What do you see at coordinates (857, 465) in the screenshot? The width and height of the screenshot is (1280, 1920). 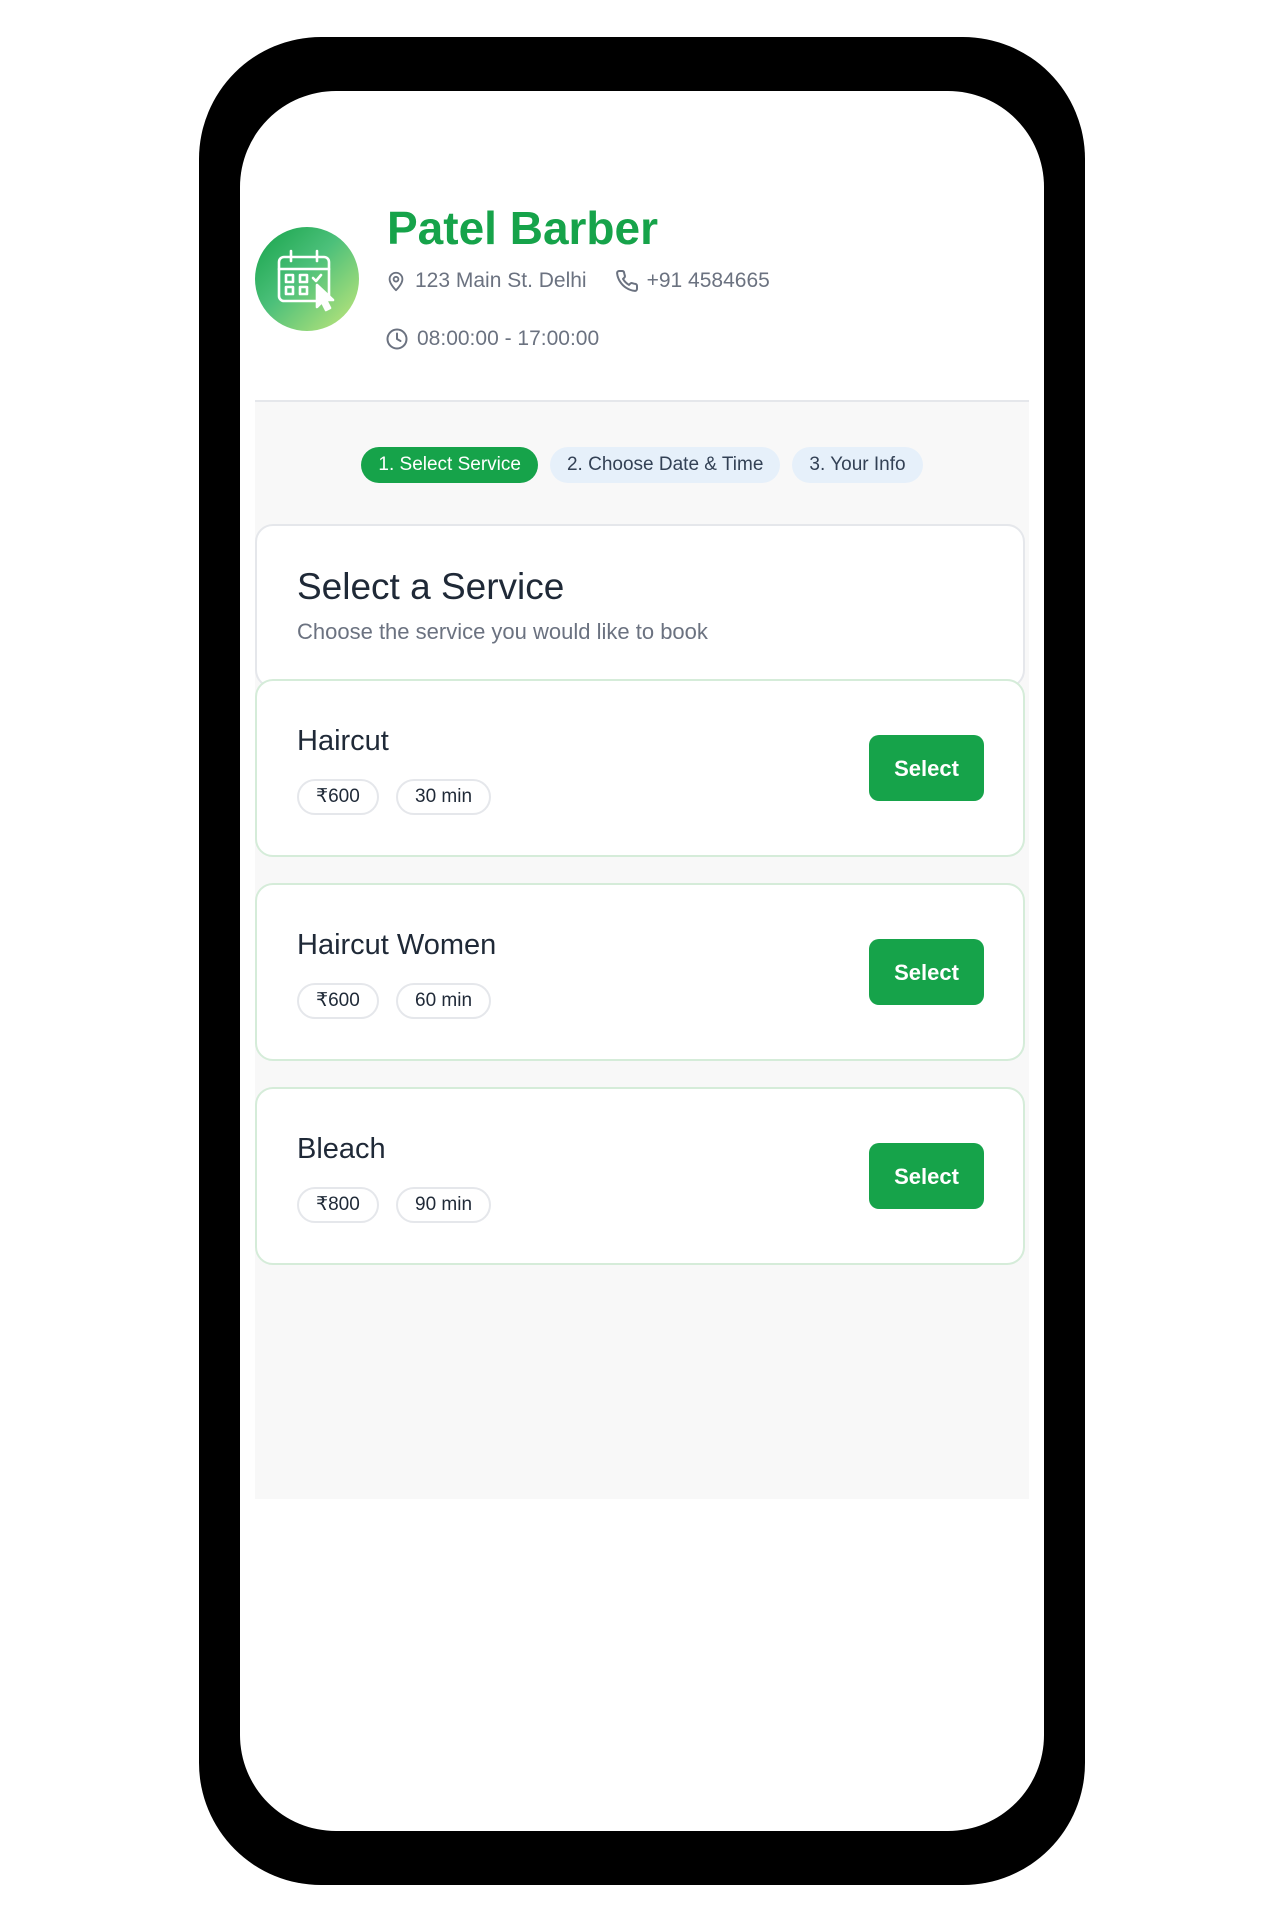 I see `step-your-info: 3. Your Info` at bounding box center [857, 465].